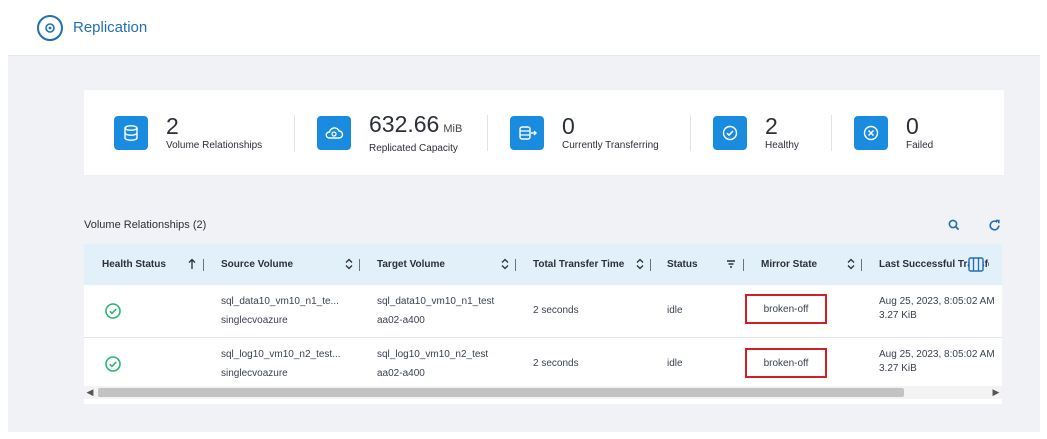  Describe the element at coordinates (90, 392) in the screenshot. I see `scroll-left-arrow: ◀` at that location.